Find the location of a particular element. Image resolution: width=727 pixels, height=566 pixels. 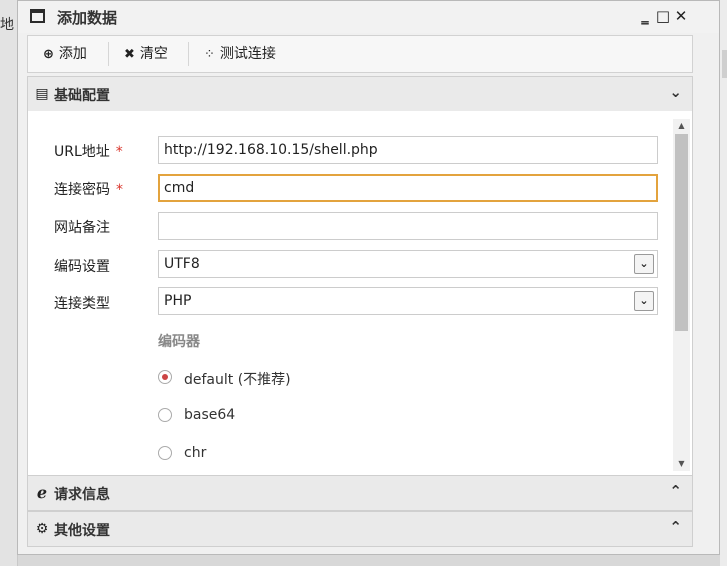

scroll-up-icon: ▲ is located at coordinates (681, 126).